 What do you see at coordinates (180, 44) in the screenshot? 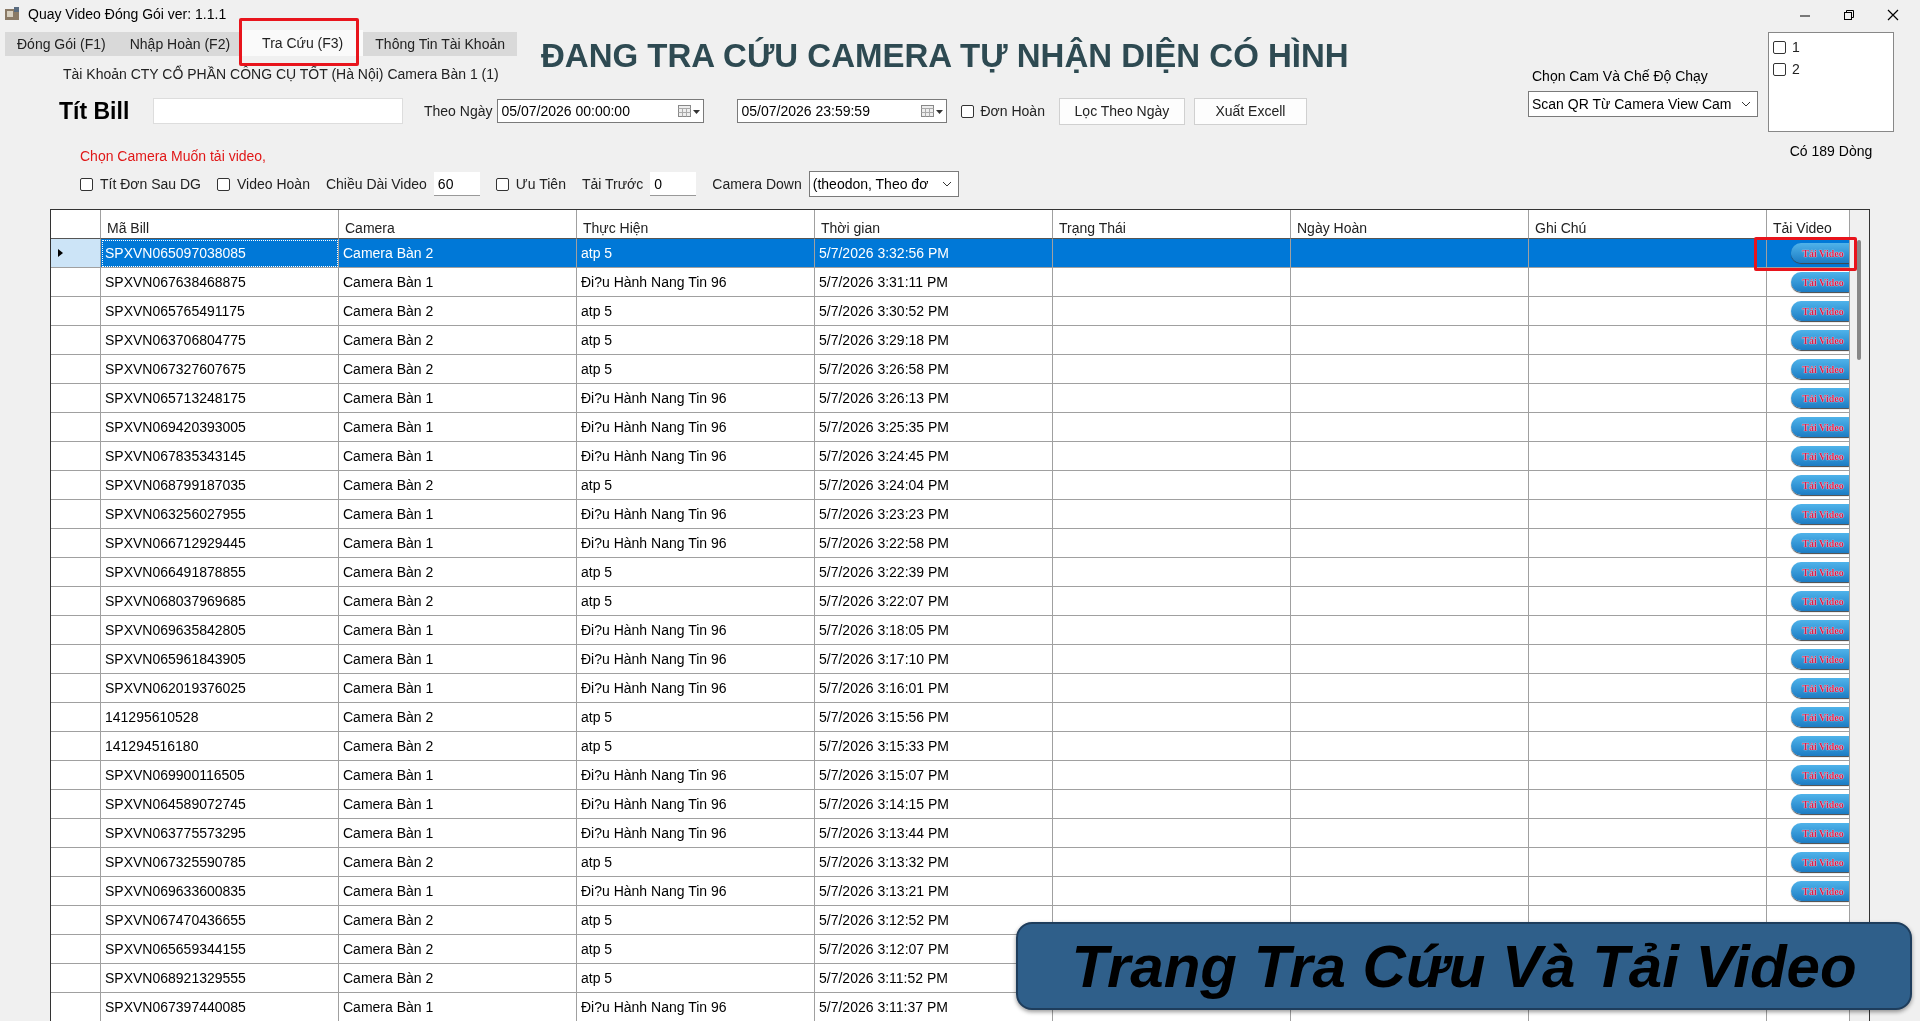
I see `tab: Nhập Hoàn (F2)` at bounding box center [180, 44].